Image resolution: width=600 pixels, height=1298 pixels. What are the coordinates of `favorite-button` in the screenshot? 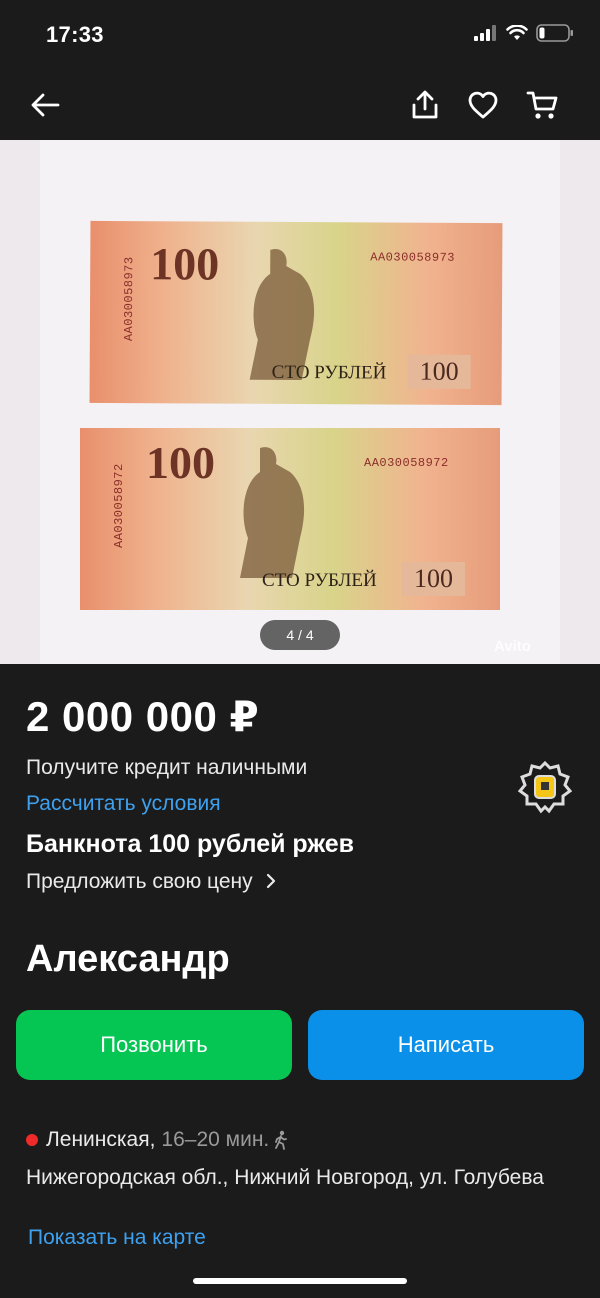 It's located at (483, 105).